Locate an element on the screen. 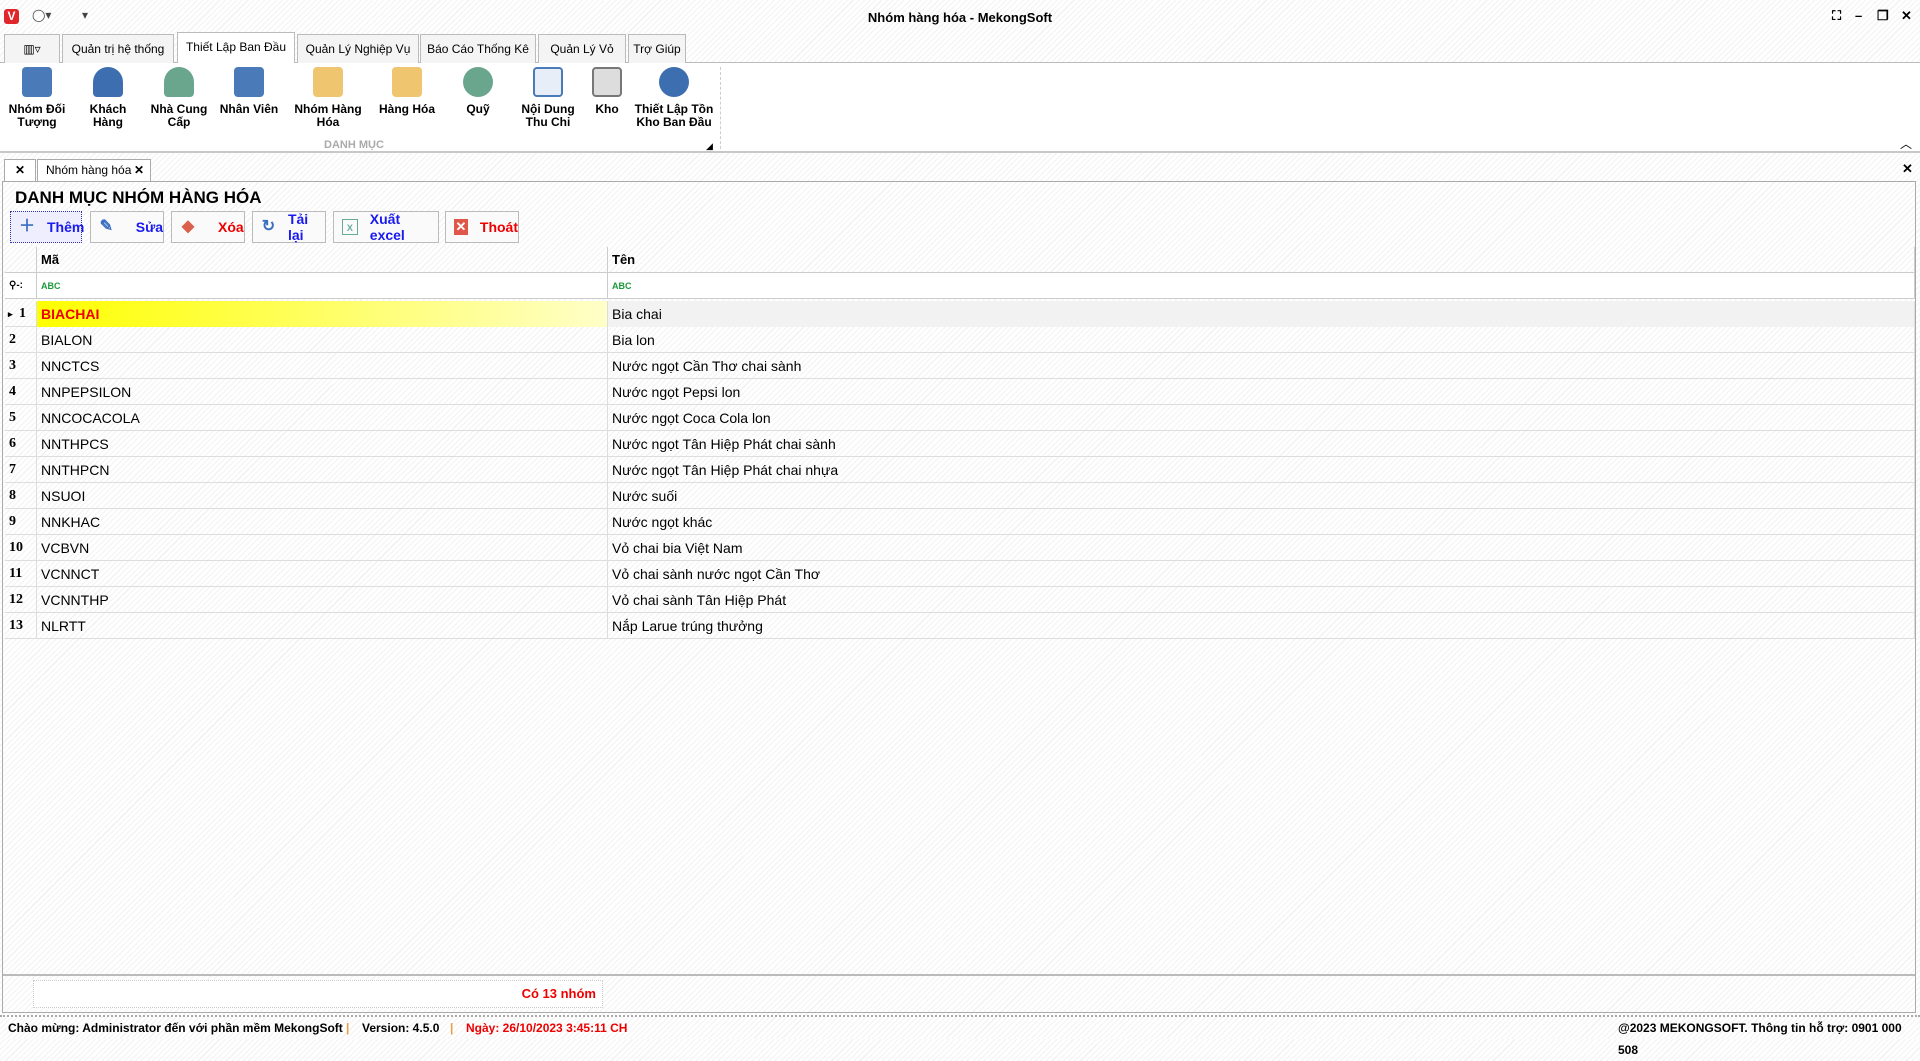 This screenshot has width=1920, height=1061. cell-code: NNCTCS is located at coordinates (322, 366).